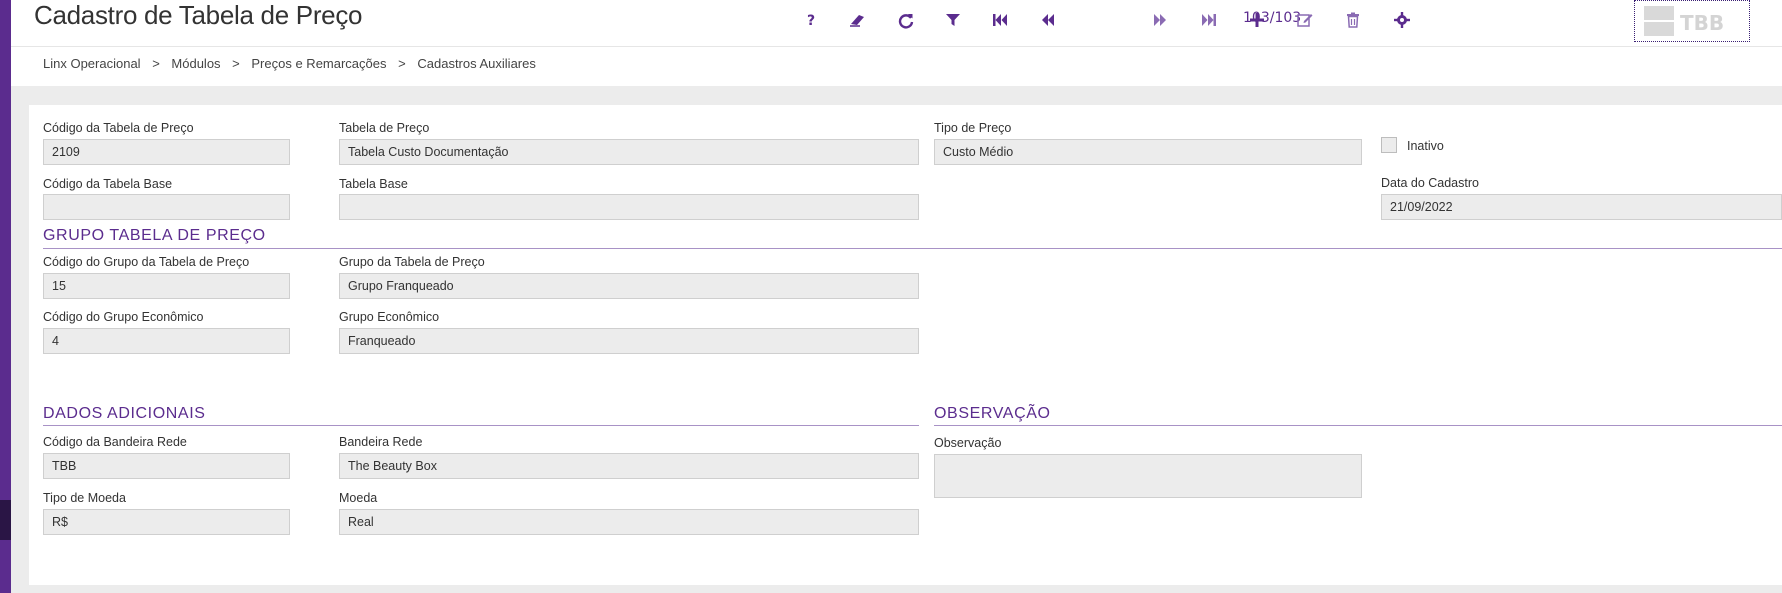  Describe the element at coordinates (912, 248) in the screenshot. I see `grupo-section-divider` at that location.